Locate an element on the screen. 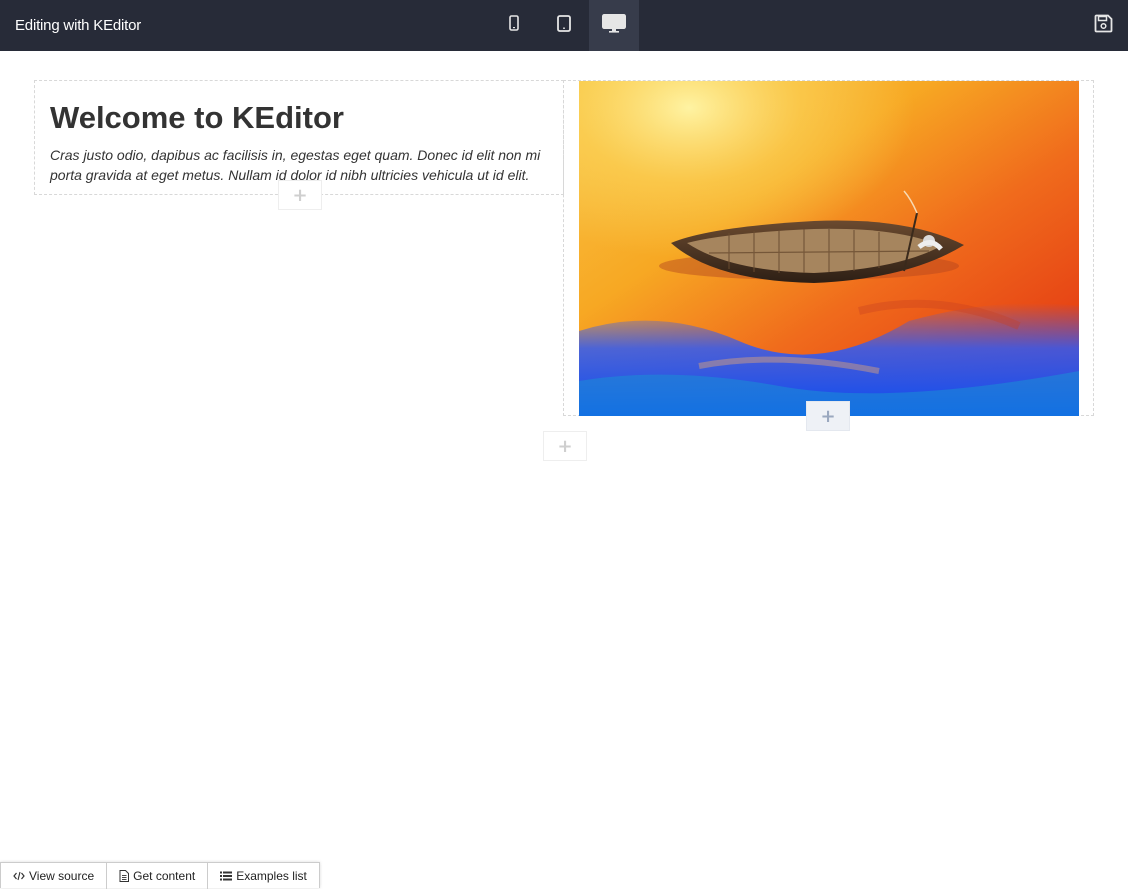 The height and width of the screenshot is (889, 1128). list-icon is located at coordinates (226, 876).